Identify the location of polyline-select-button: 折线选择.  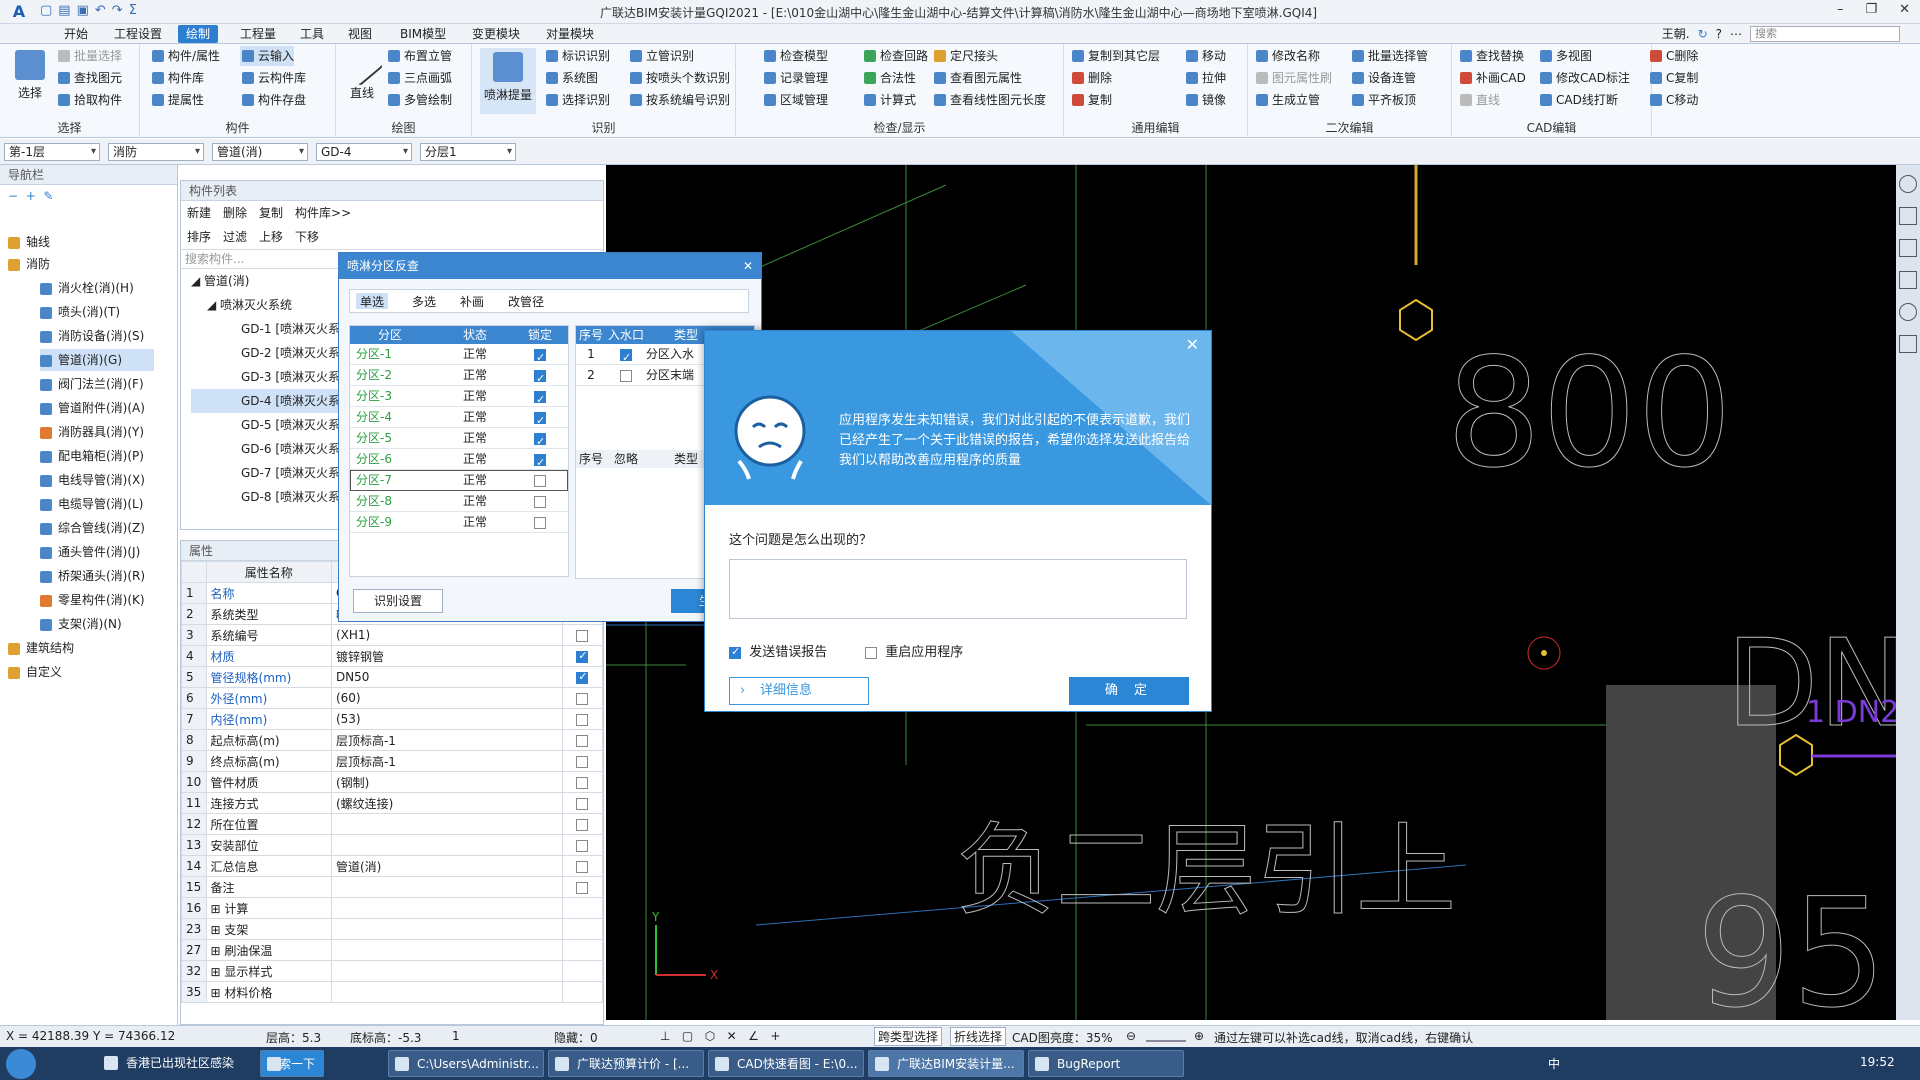
(978, 1036).